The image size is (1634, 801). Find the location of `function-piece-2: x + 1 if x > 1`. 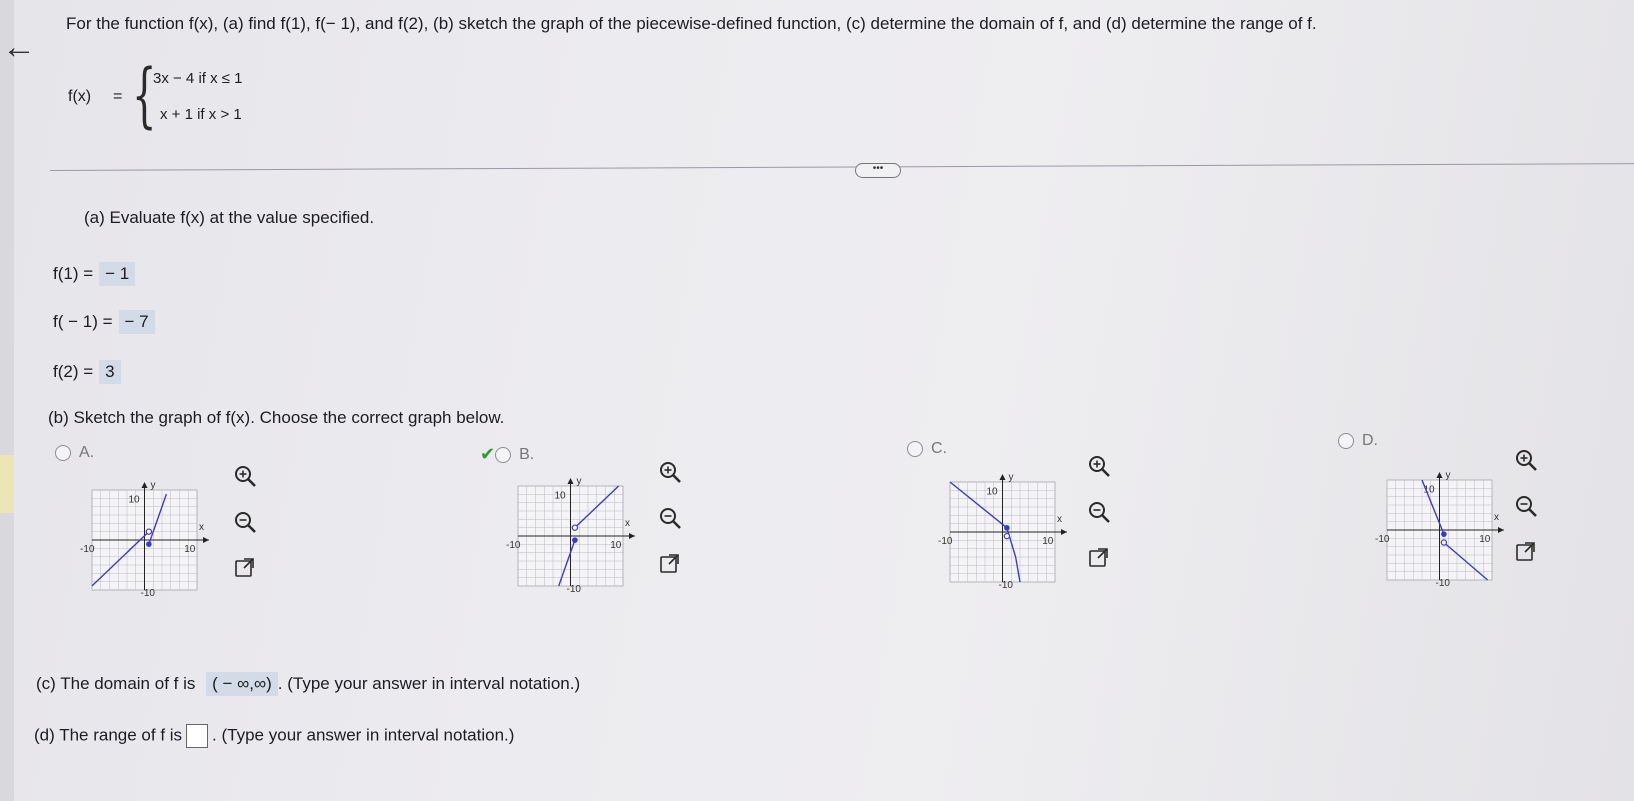

function-piece-2: x + 1 if x > 1 is located at coordinates (201, 114).